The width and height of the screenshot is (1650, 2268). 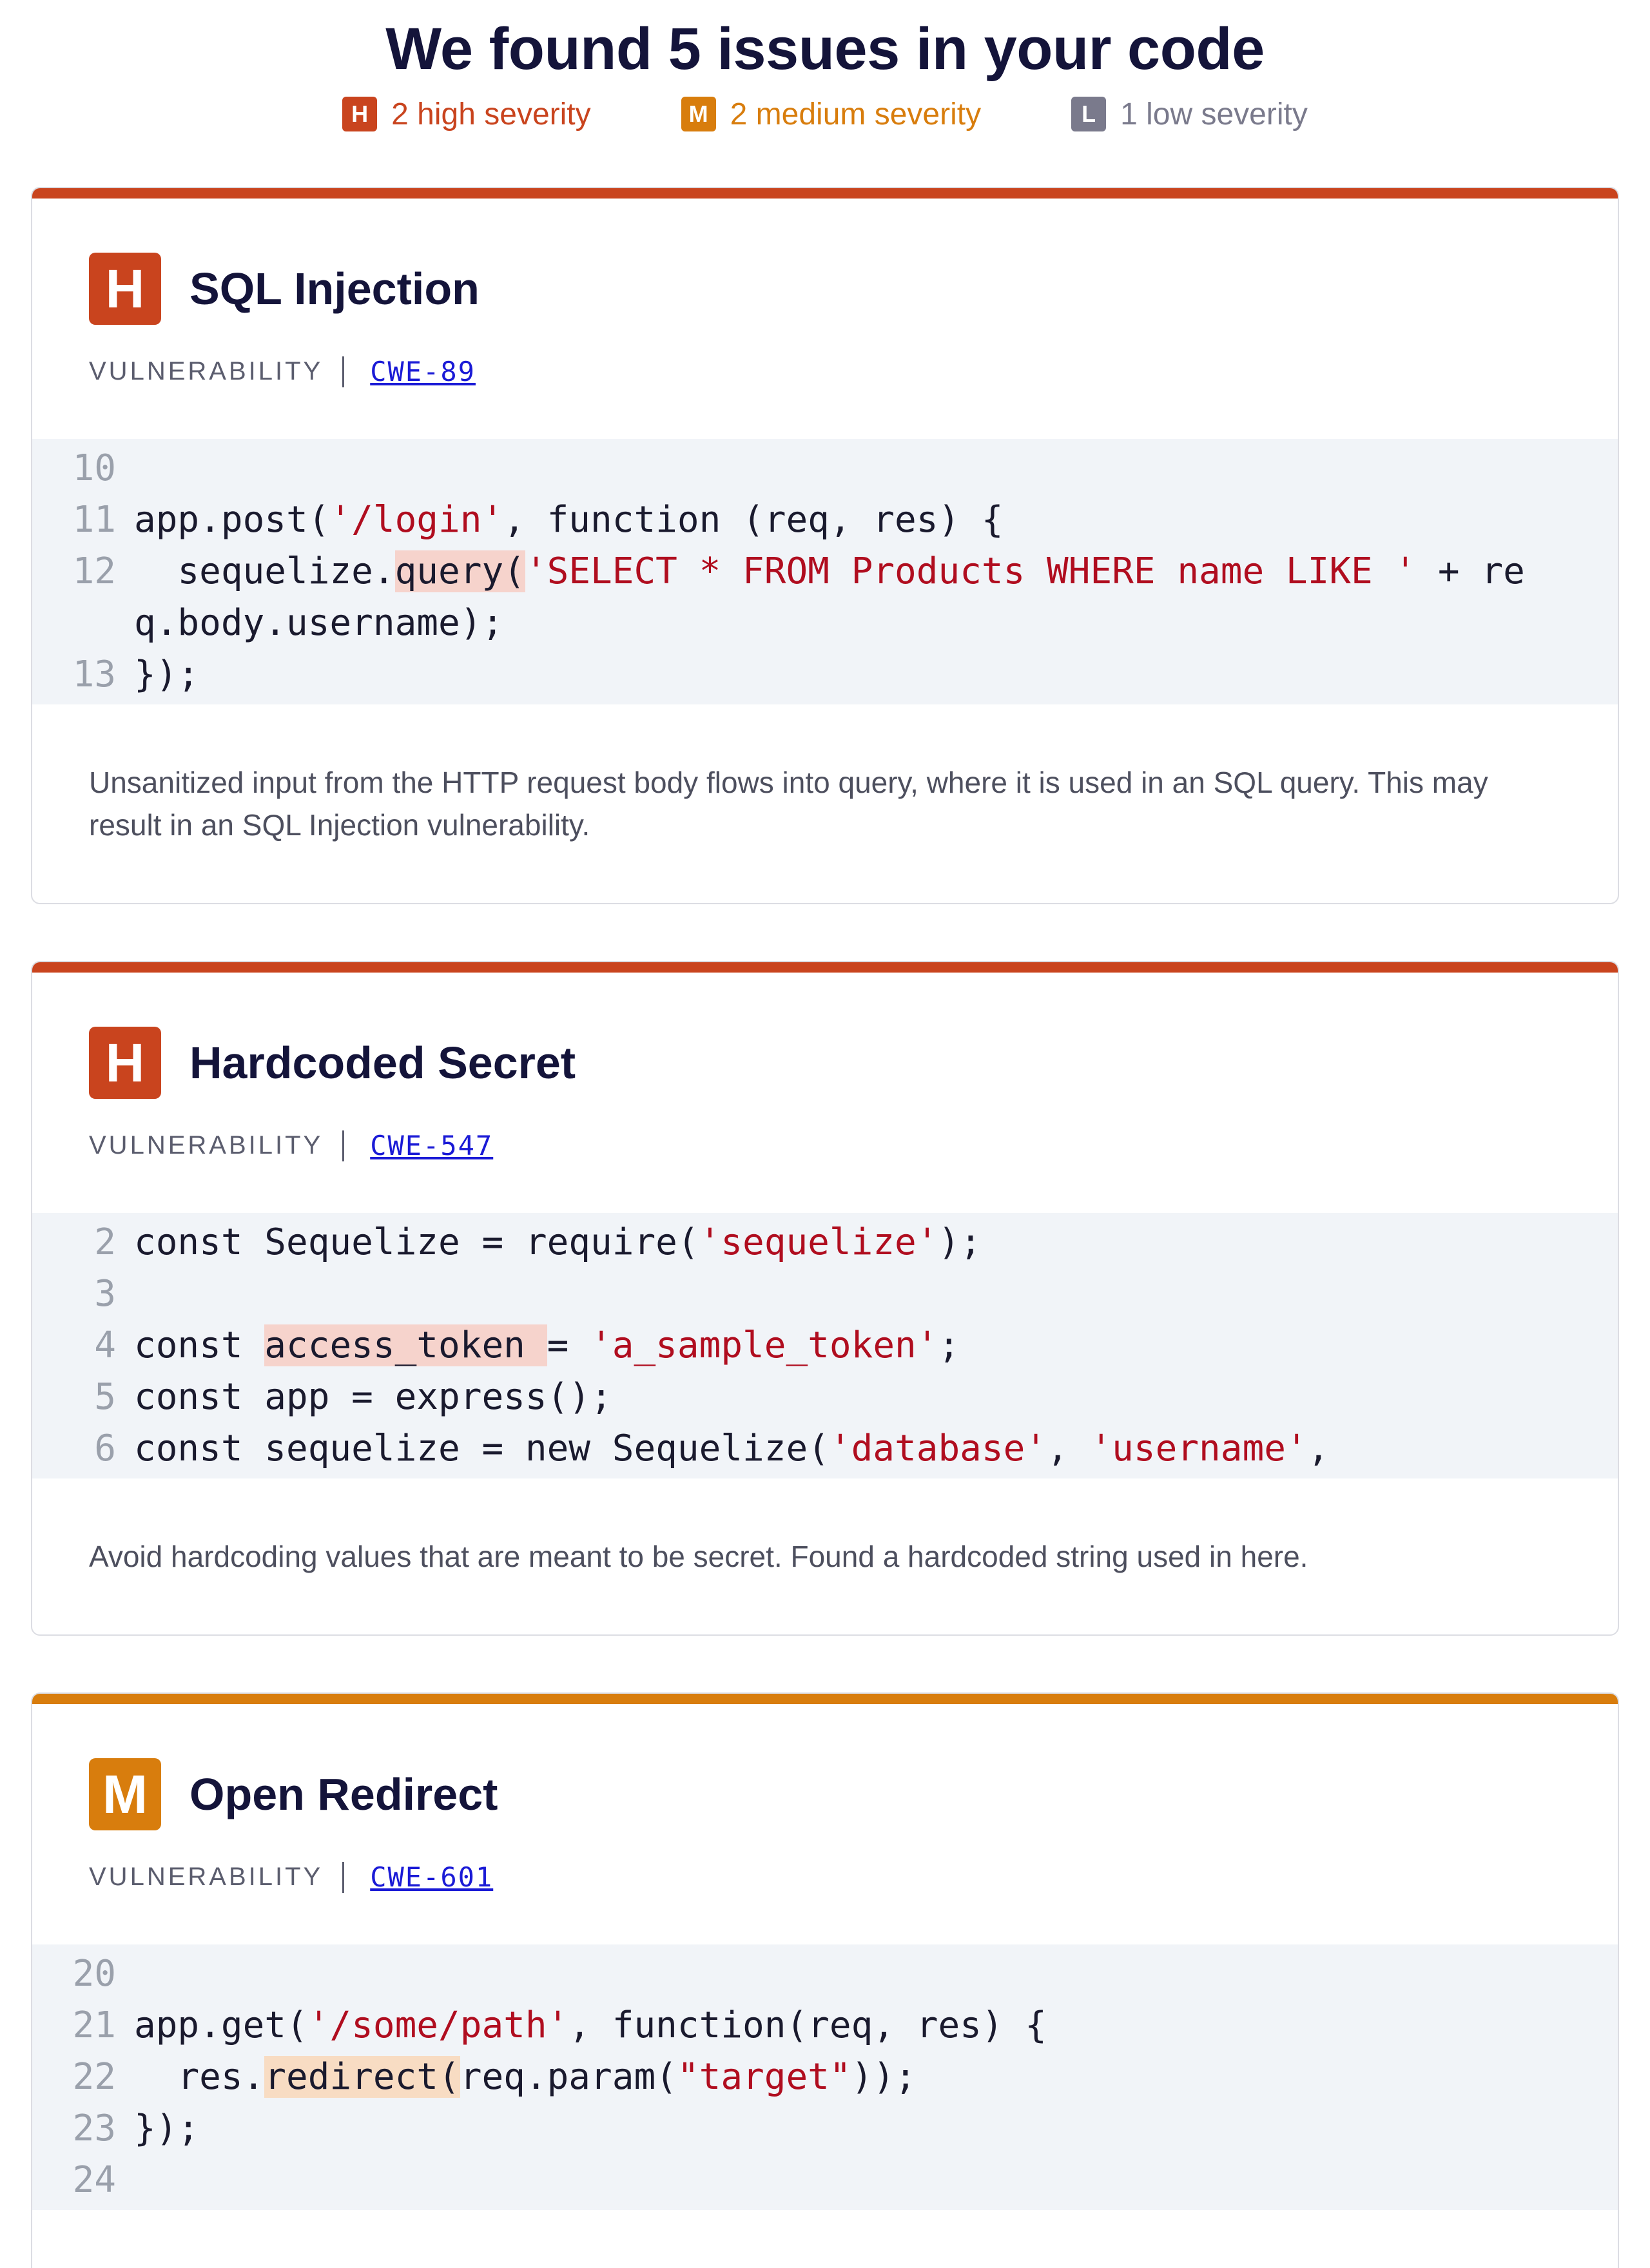 I want to click on line-number: 13, so click(x=94, y=674).